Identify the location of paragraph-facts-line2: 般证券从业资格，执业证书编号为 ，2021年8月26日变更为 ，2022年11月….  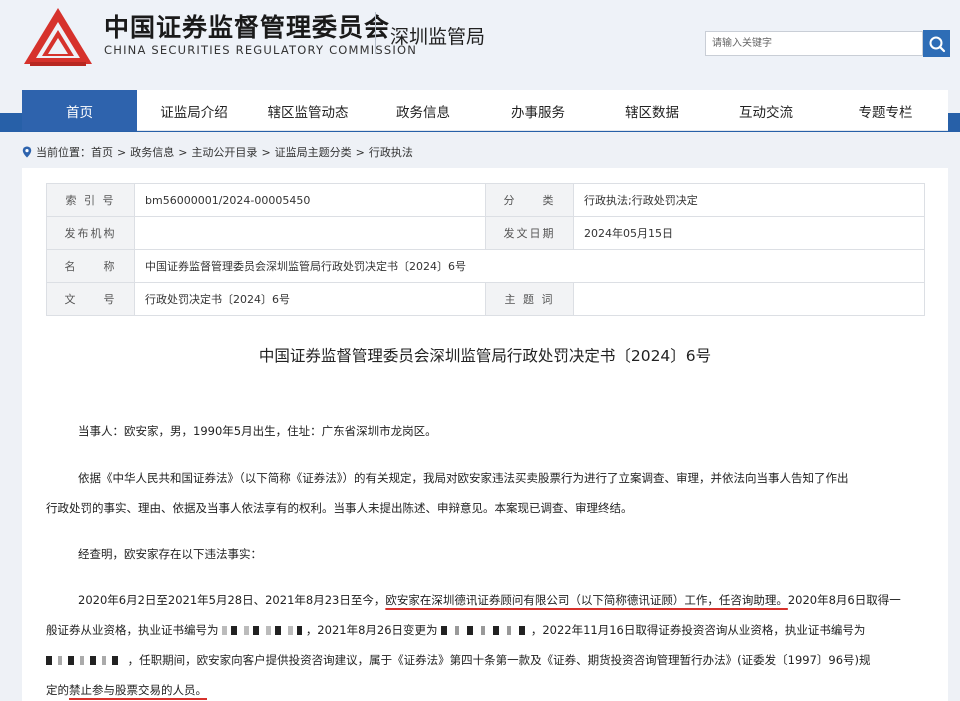
(486, 630).